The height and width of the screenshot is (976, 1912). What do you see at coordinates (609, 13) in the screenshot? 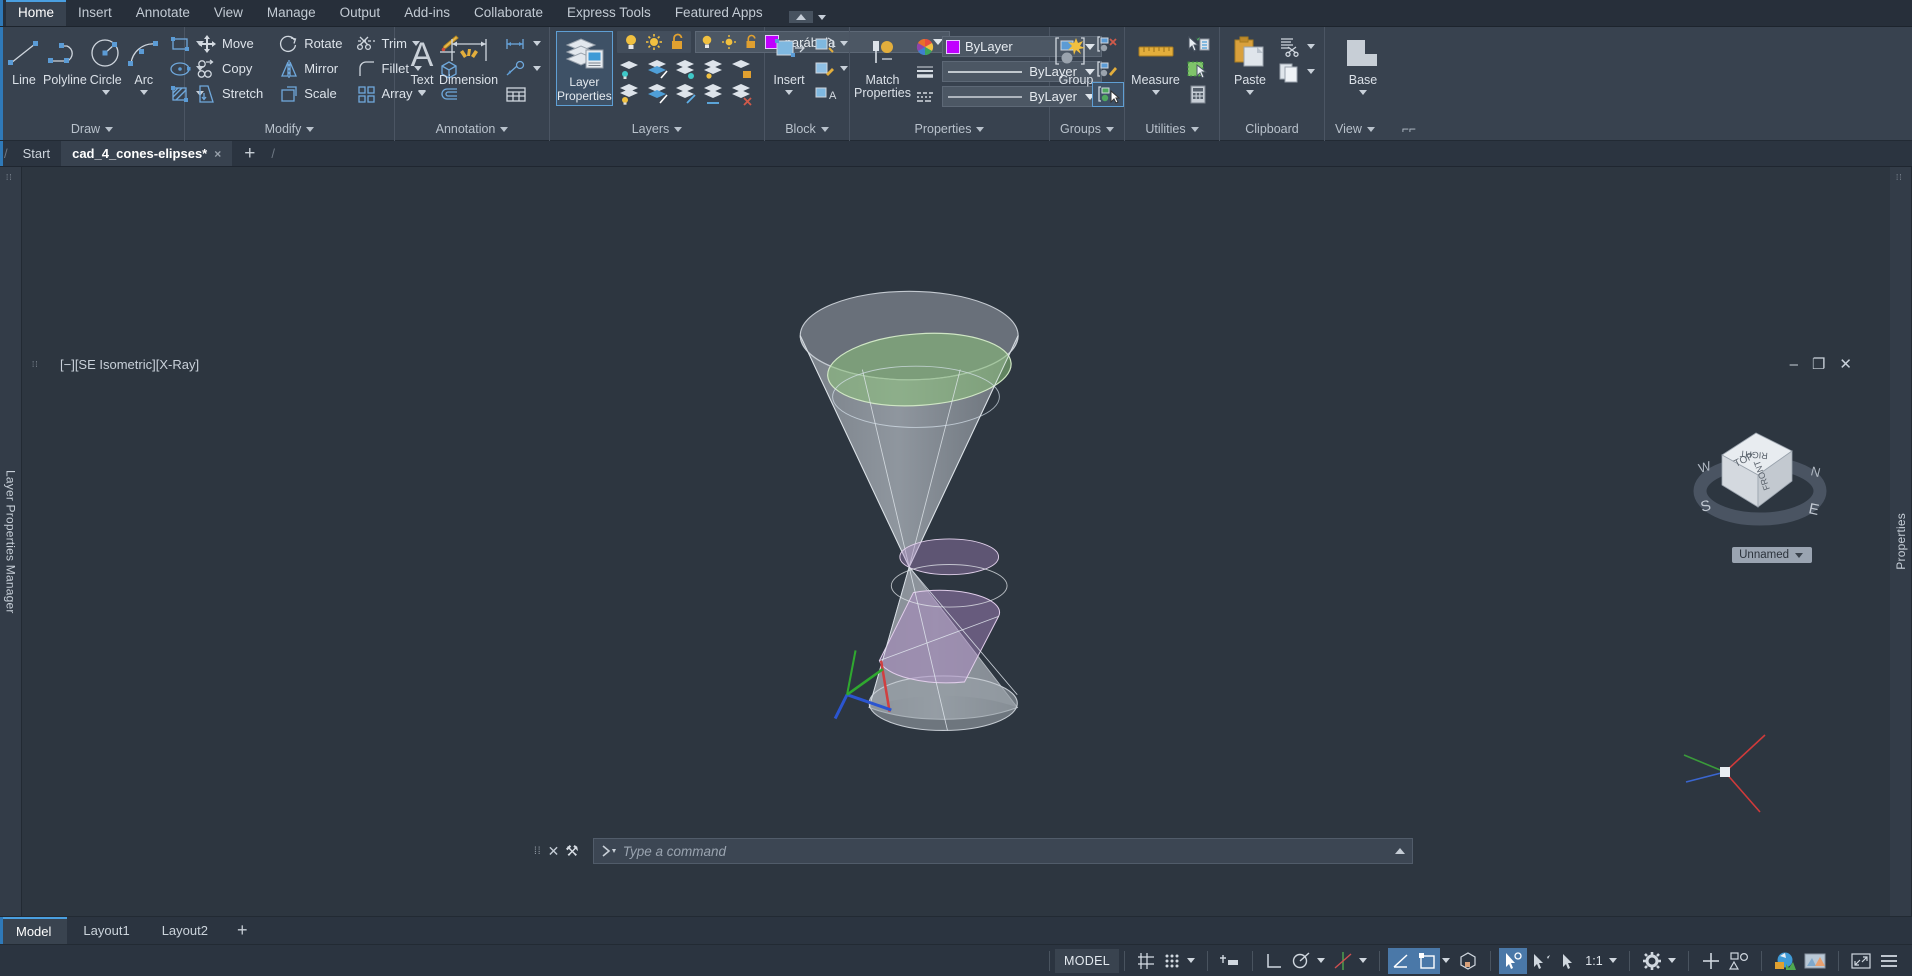
I see `ribbon-tab-express-tools: Express Tools` at bounding box center [609, 13].